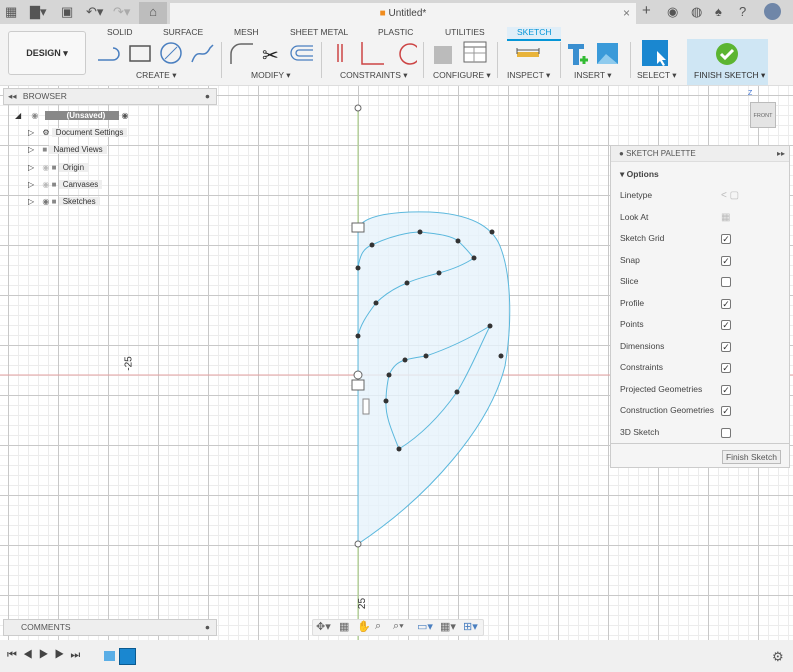  I want to click on grid-settings-icon: ▦▾, so click(448, 626).